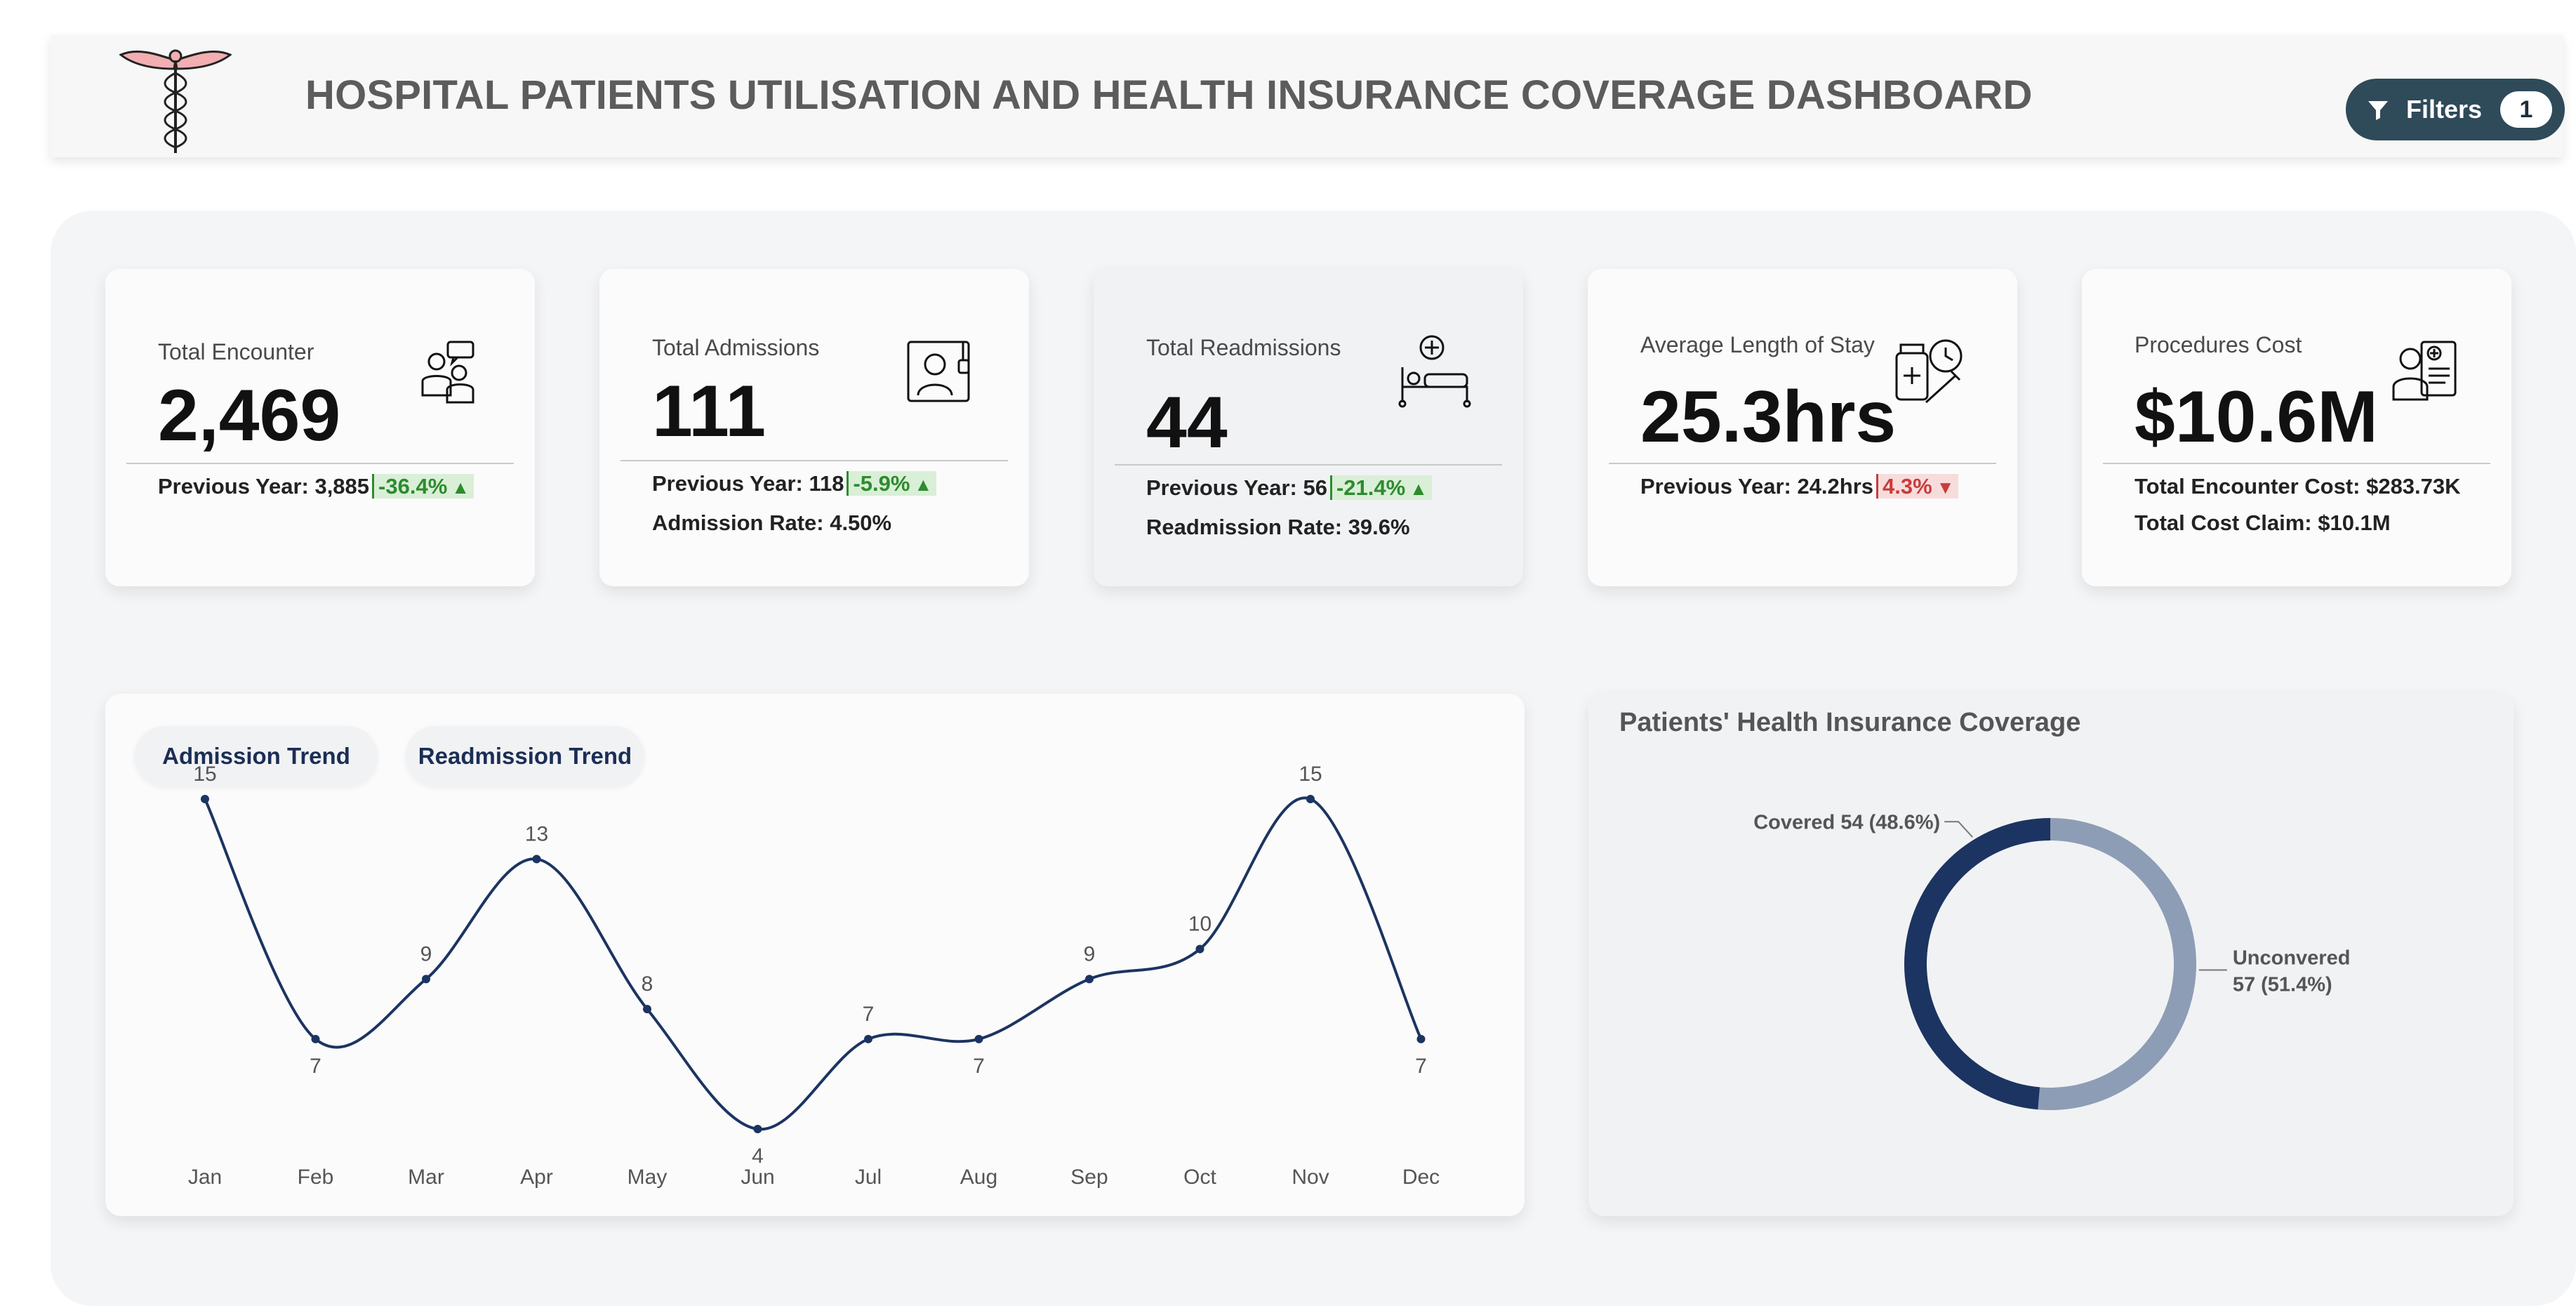 This screenshot has width=2576, height=1306. I want to click on kpi-label: Total Encounter, so click(236, 351).